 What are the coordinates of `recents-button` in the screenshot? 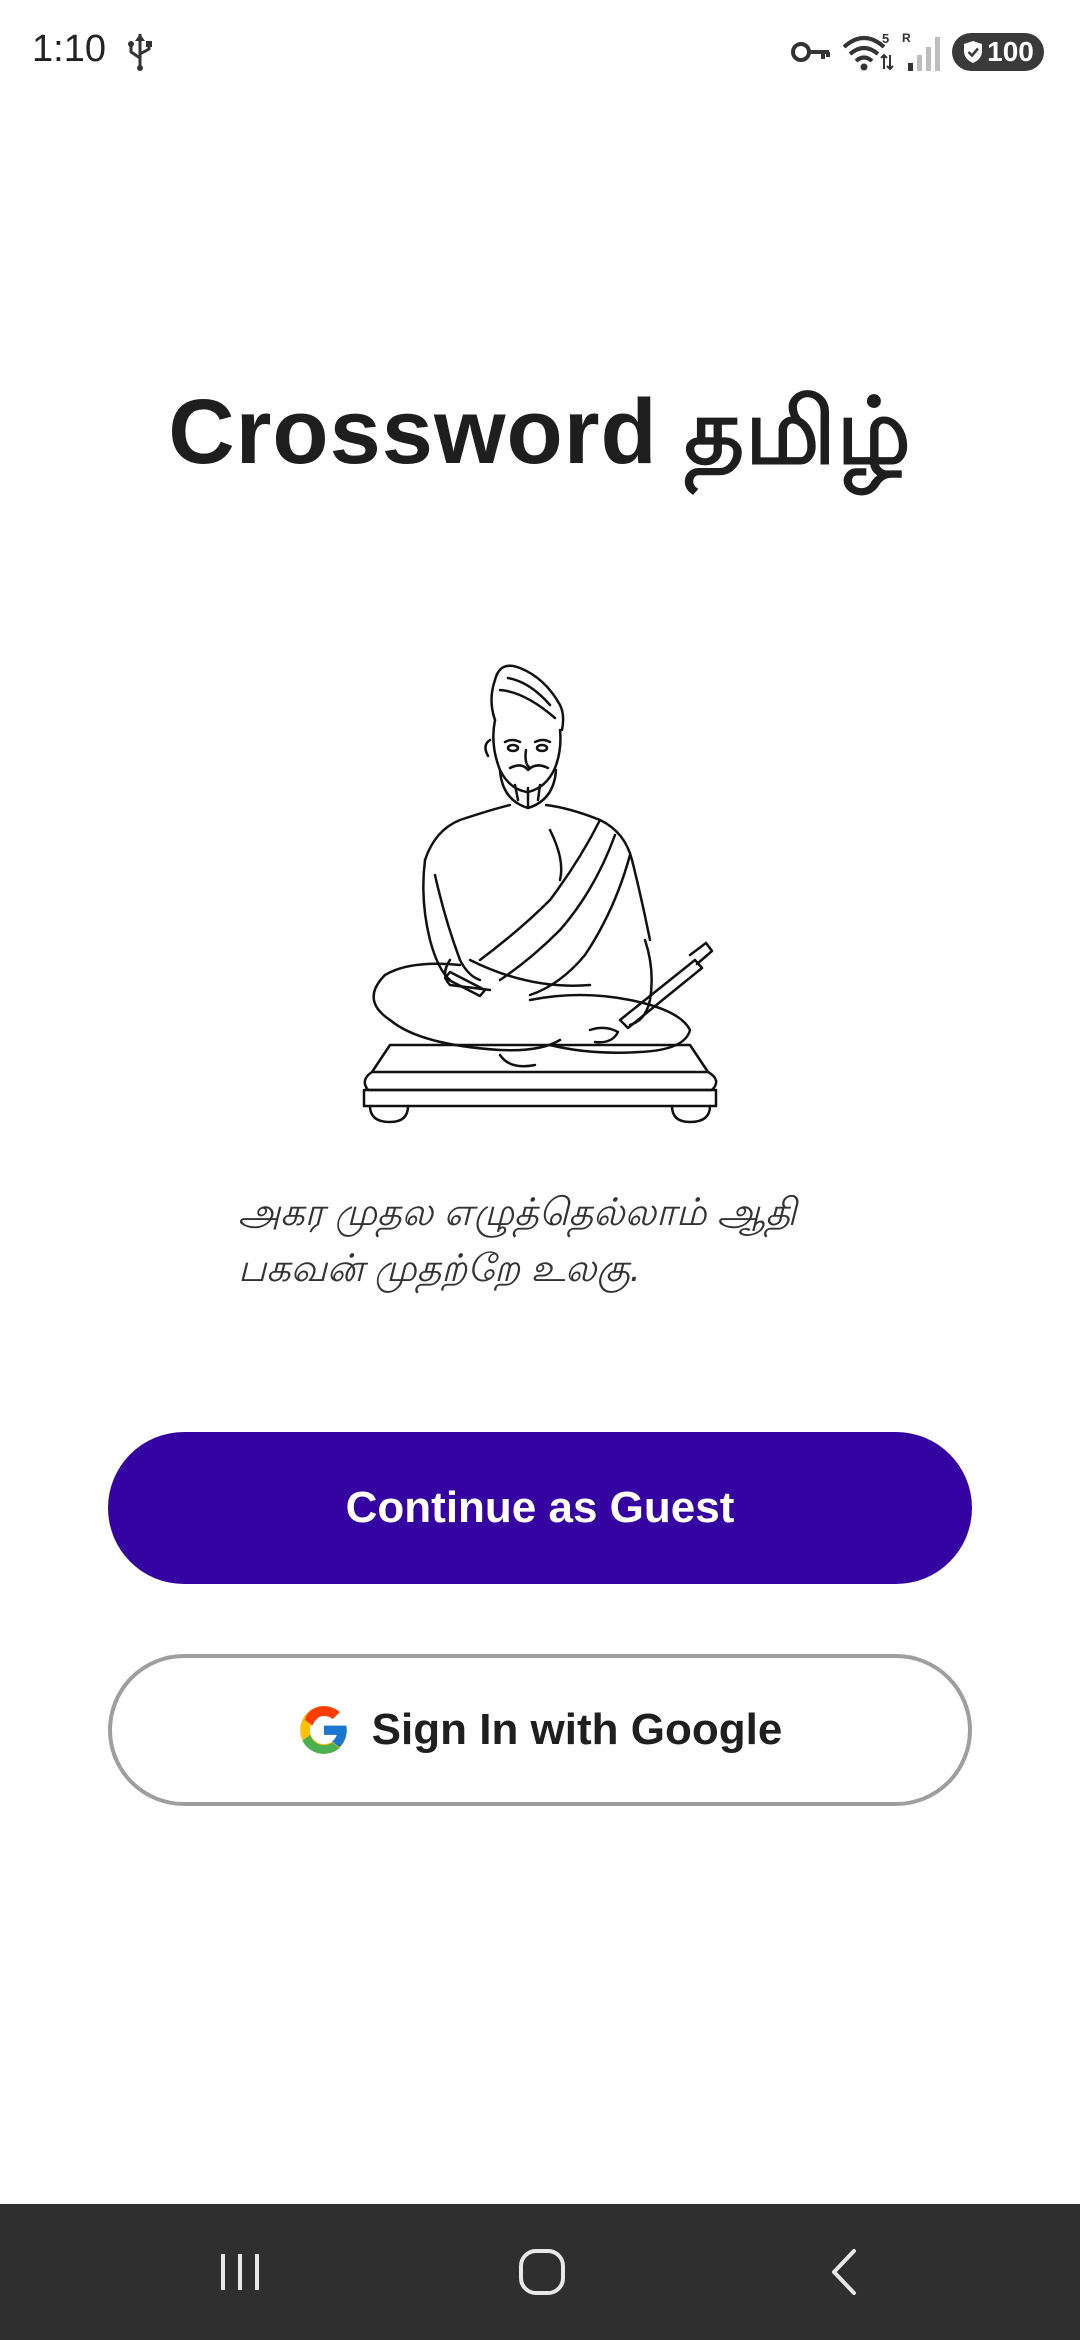 It's located at (240, 2272).